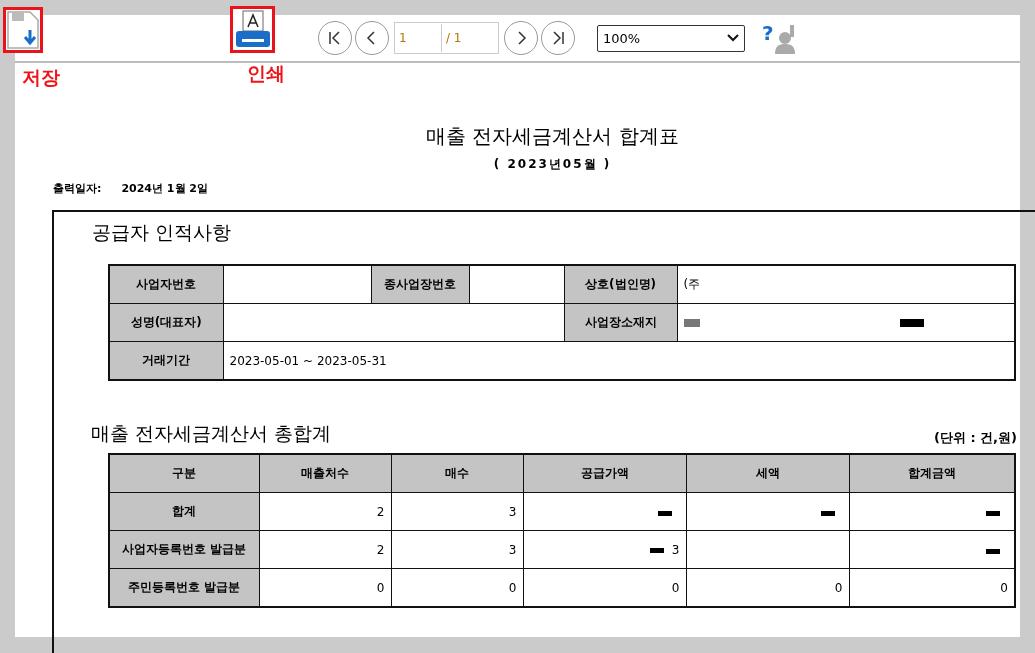  Describe the element at coordinates (41, 77) in the screenshot. I see `annotation-label: 저장` at that location.